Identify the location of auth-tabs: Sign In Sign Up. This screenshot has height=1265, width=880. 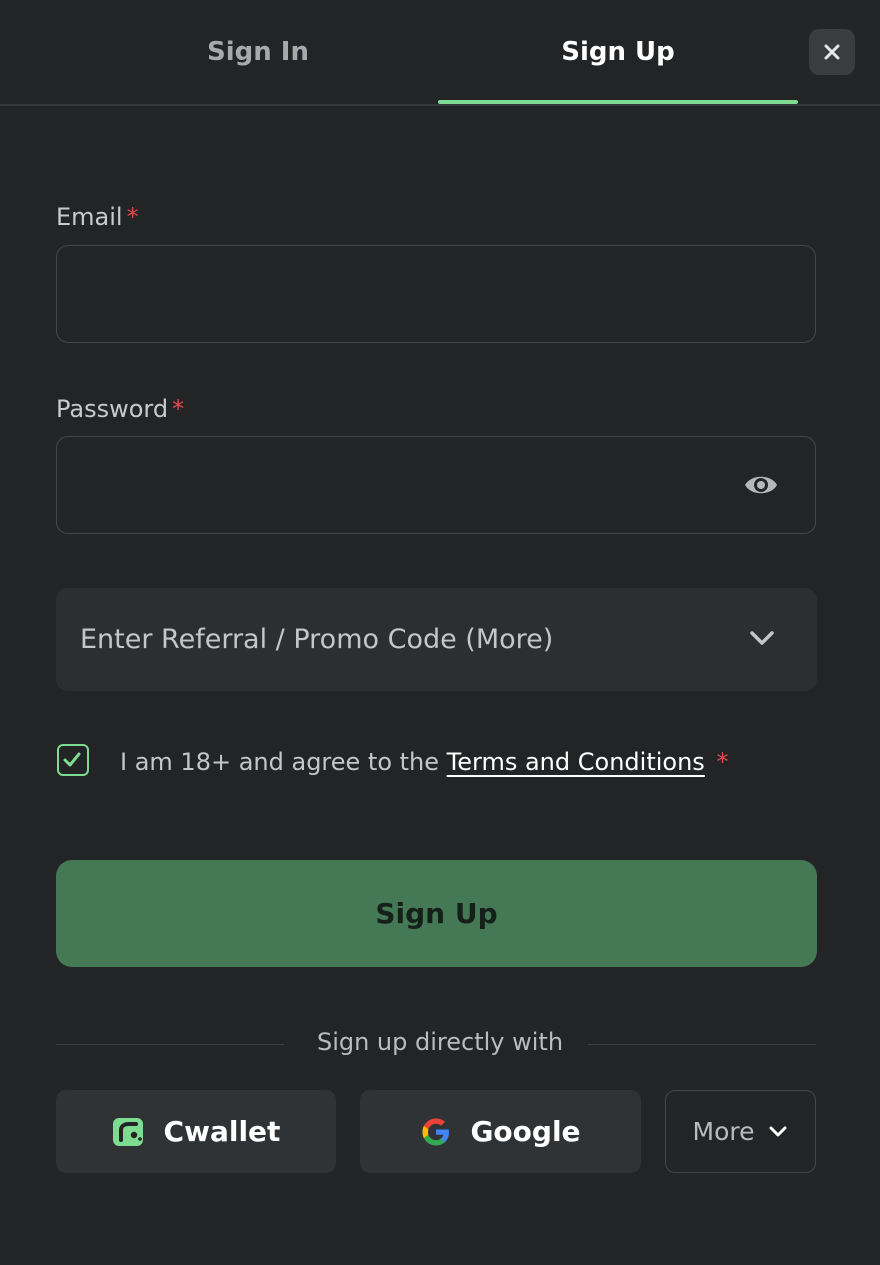
(440, 53).